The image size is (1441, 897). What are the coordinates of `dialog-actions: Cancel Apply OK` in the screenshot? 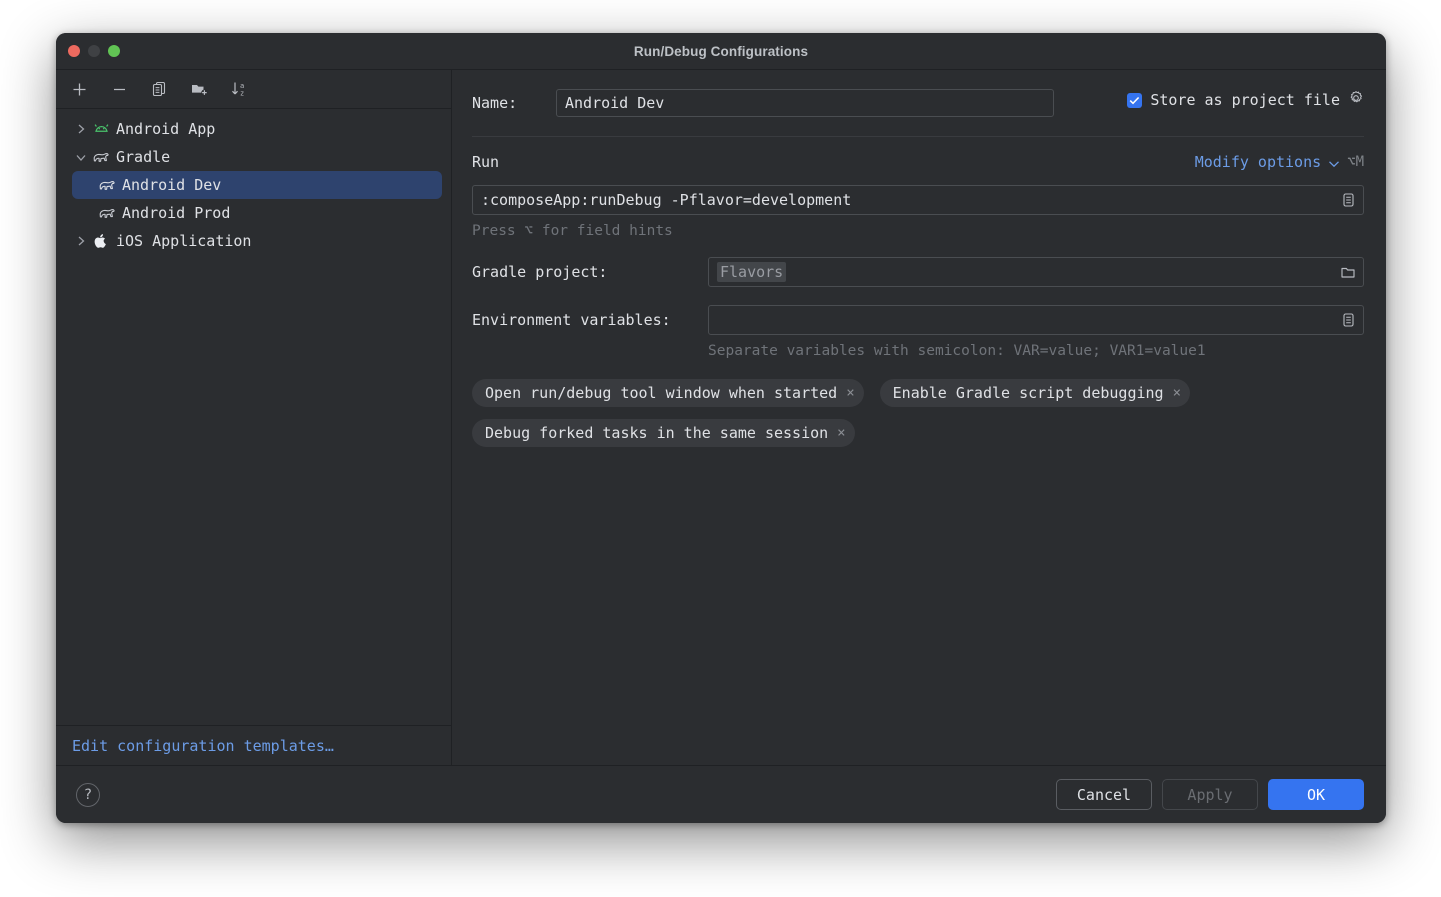 It's located at (1210, 794).